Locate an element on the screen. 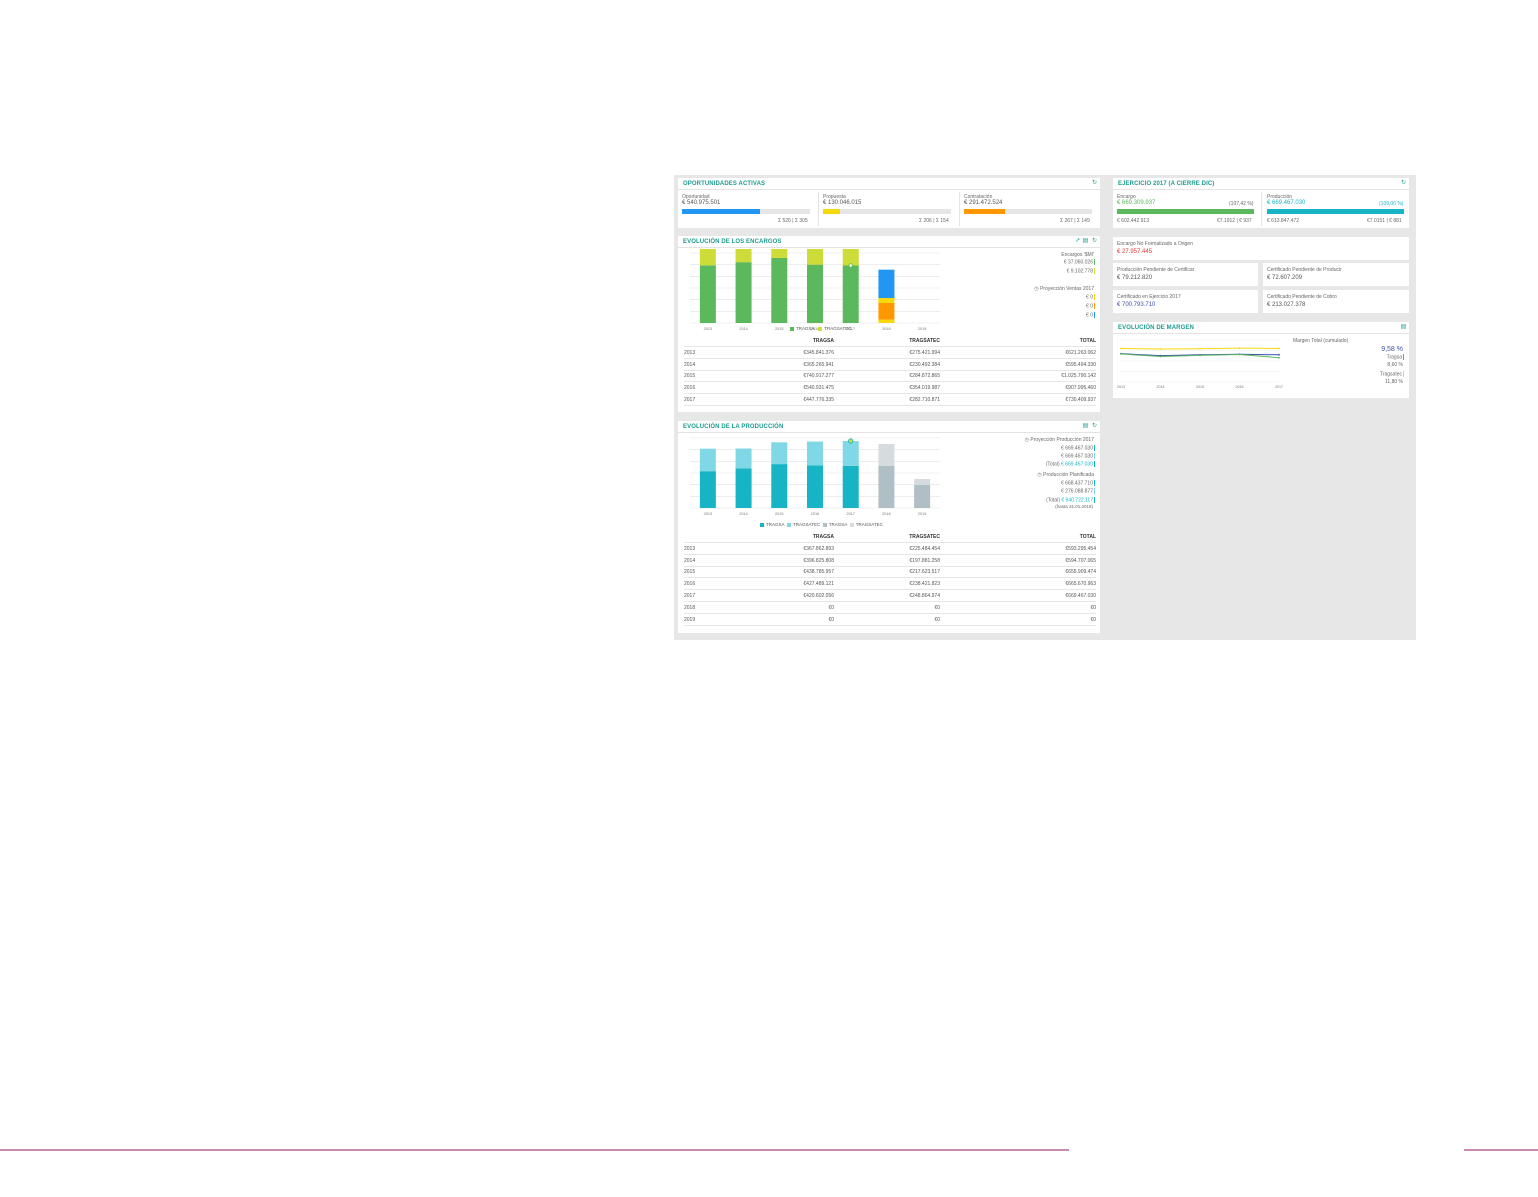 The width and height of the screenshot is (1538, 1197). table-cell: €420.602.056 is located at coordinates (818, 596).